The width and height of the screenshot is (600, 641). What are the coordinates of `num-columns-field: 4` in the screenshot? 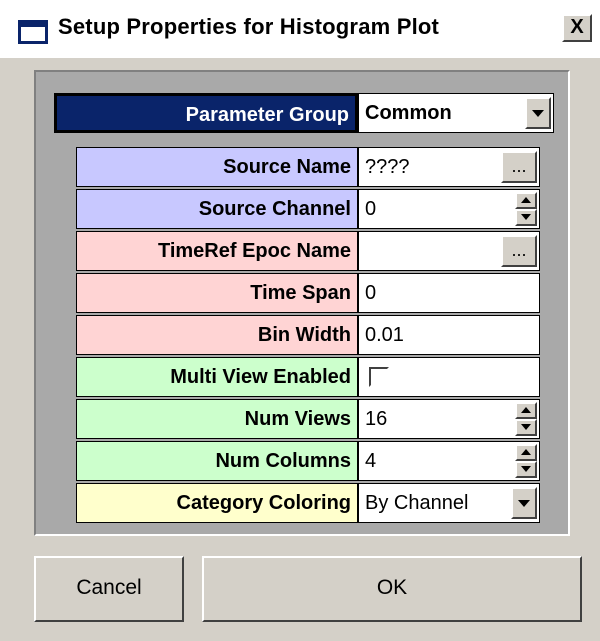 It's located at (449, 461).